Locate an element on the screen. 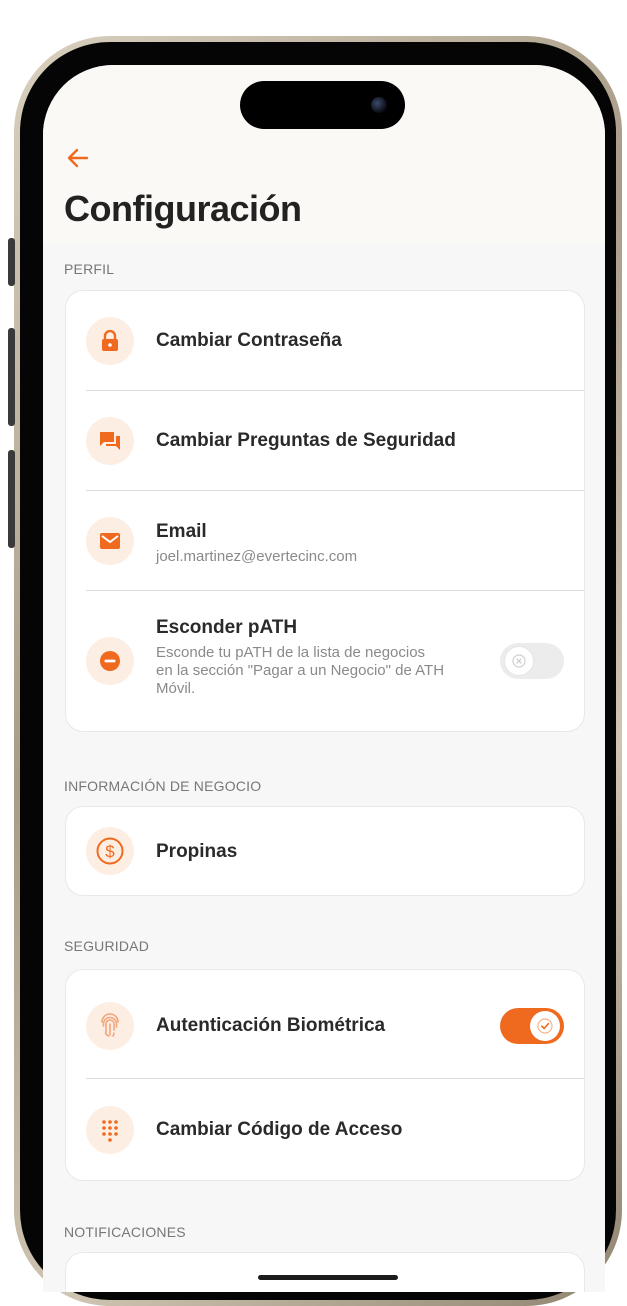 The width and height of the screenshot is (627, 1306). lock-icon is located at coordinates (110, 341).